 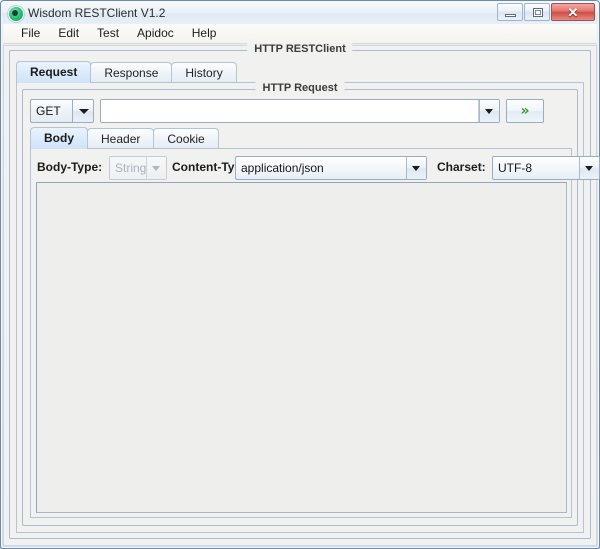 What do you see at coordinates (70, 167) in the screenshot?
I see `body-type-label: Body-Type:` at bounding box center [70, 167].